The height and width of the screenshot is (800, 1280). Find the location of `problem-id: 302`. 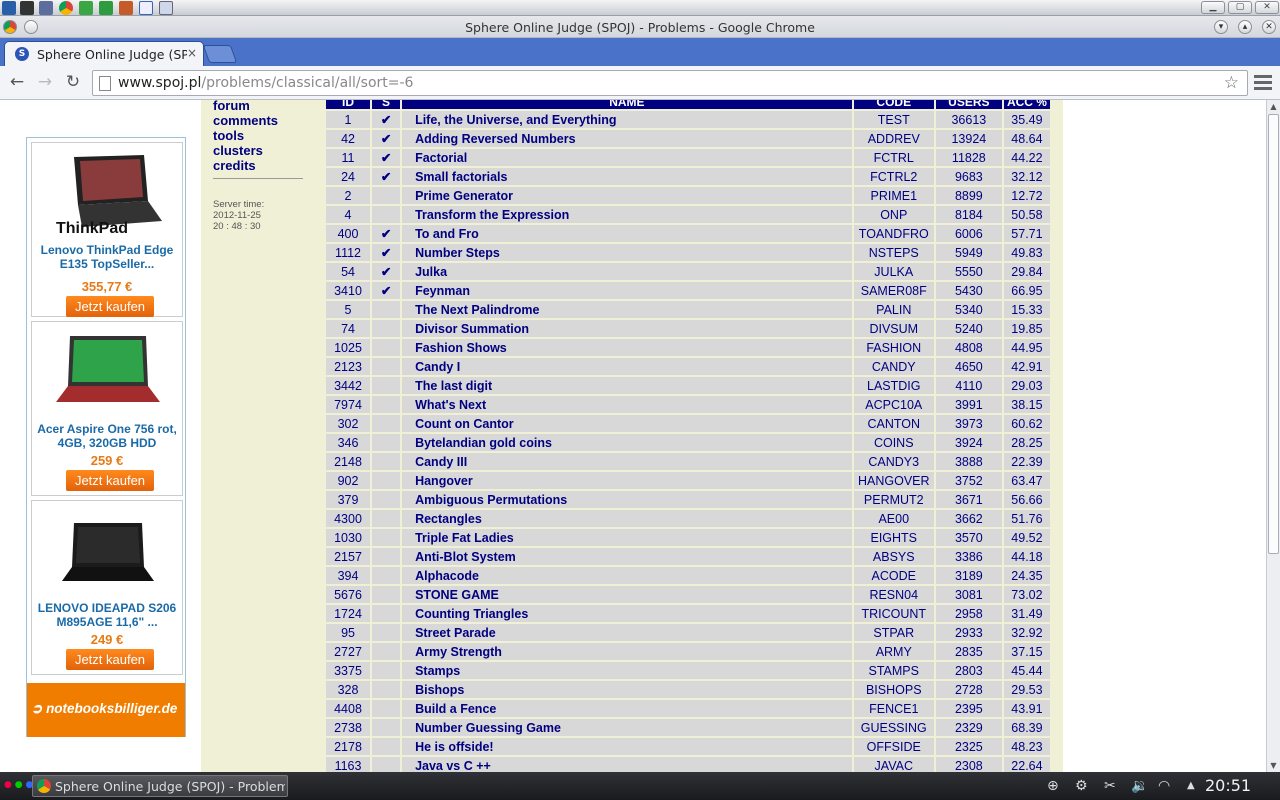

problem-id: 302 is located at coordinates (348, 423).